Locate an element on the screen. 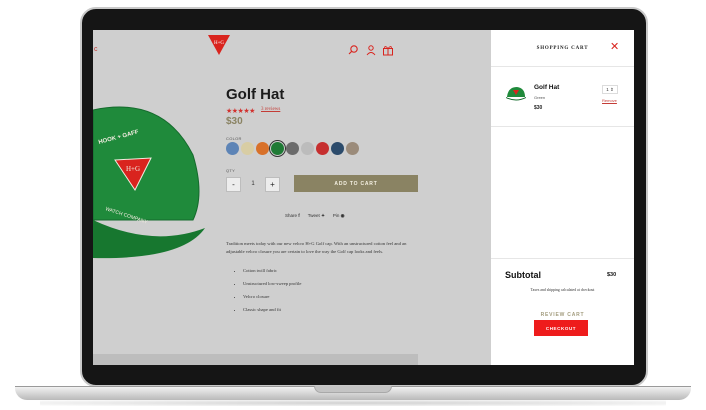 The image size is (706, 410). share-label: Share is located at coordinates (291, 215).